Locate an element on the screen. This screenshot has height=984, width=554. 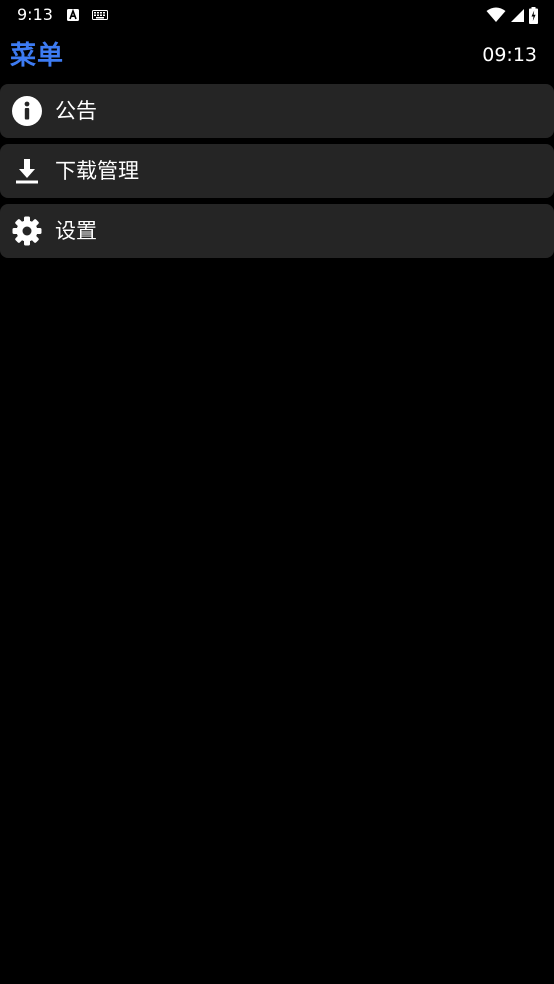
menu-item-settings: 设置 is located at coordinates (277, 231).